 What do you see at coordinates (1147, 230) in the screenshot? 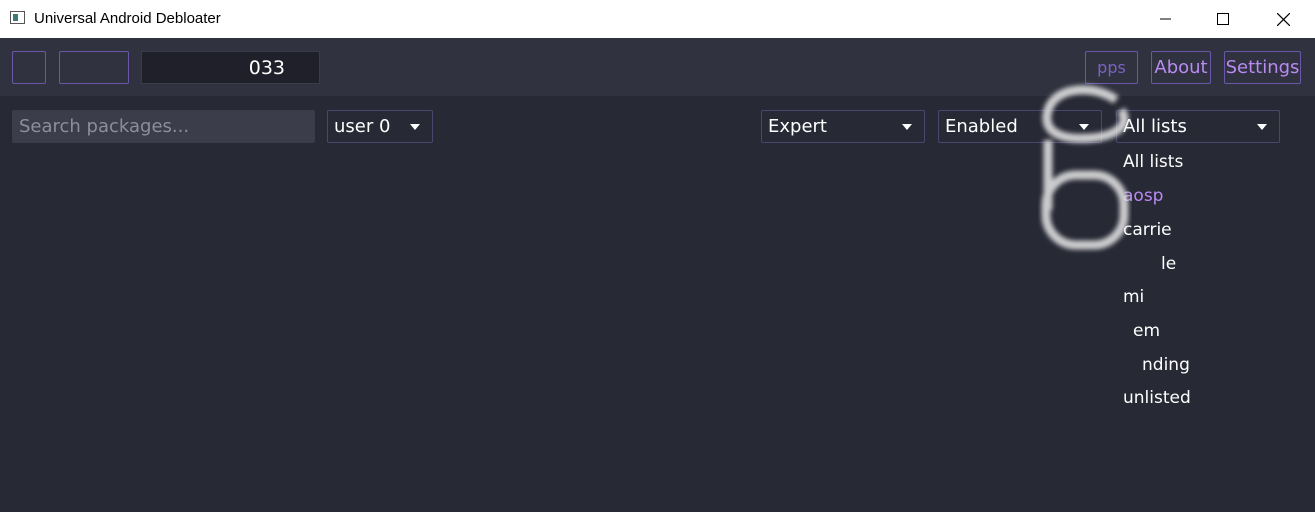
I see `dropdown-item-carrier: carrie` at bounding box center [1147, 230].